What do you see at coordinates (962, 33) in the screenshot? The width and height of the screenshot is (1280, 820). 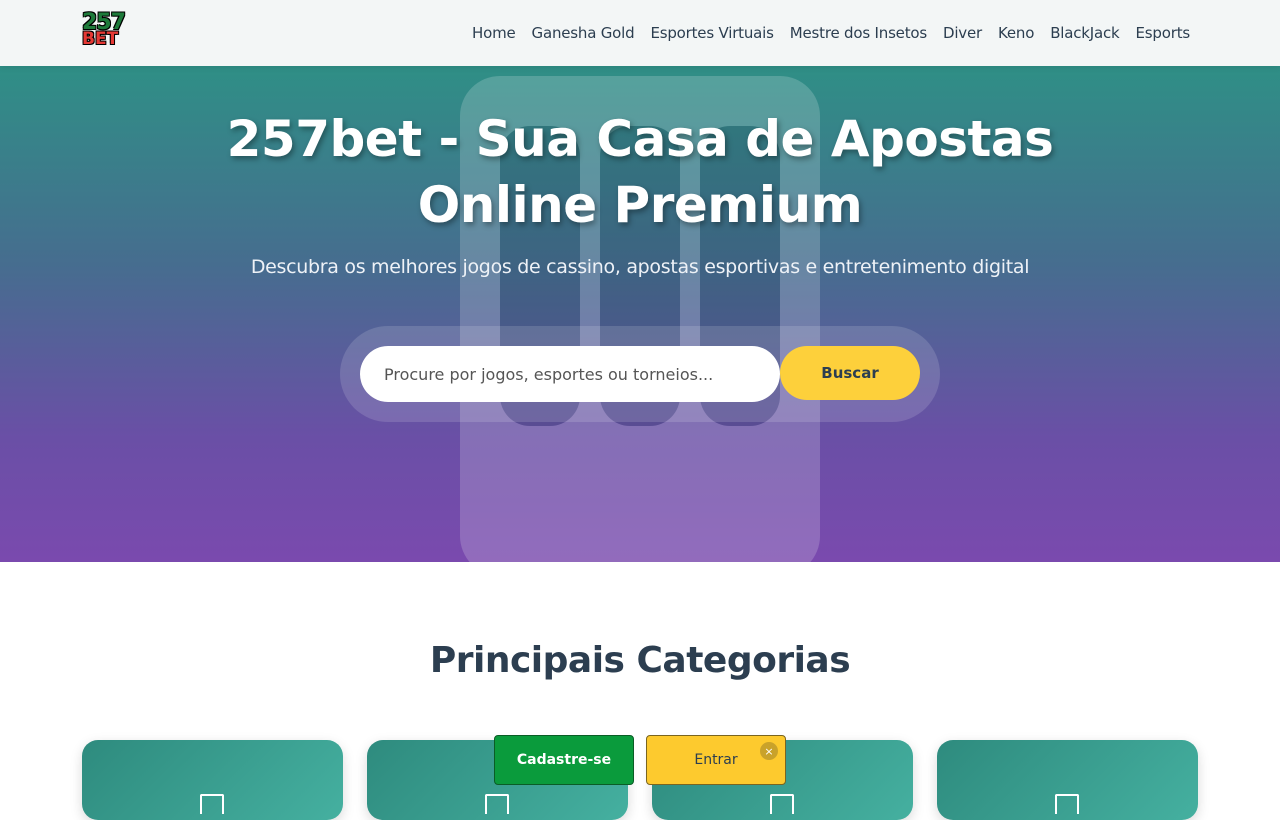 I see `nav-diver: Diver` at bounding box center [962, 33].